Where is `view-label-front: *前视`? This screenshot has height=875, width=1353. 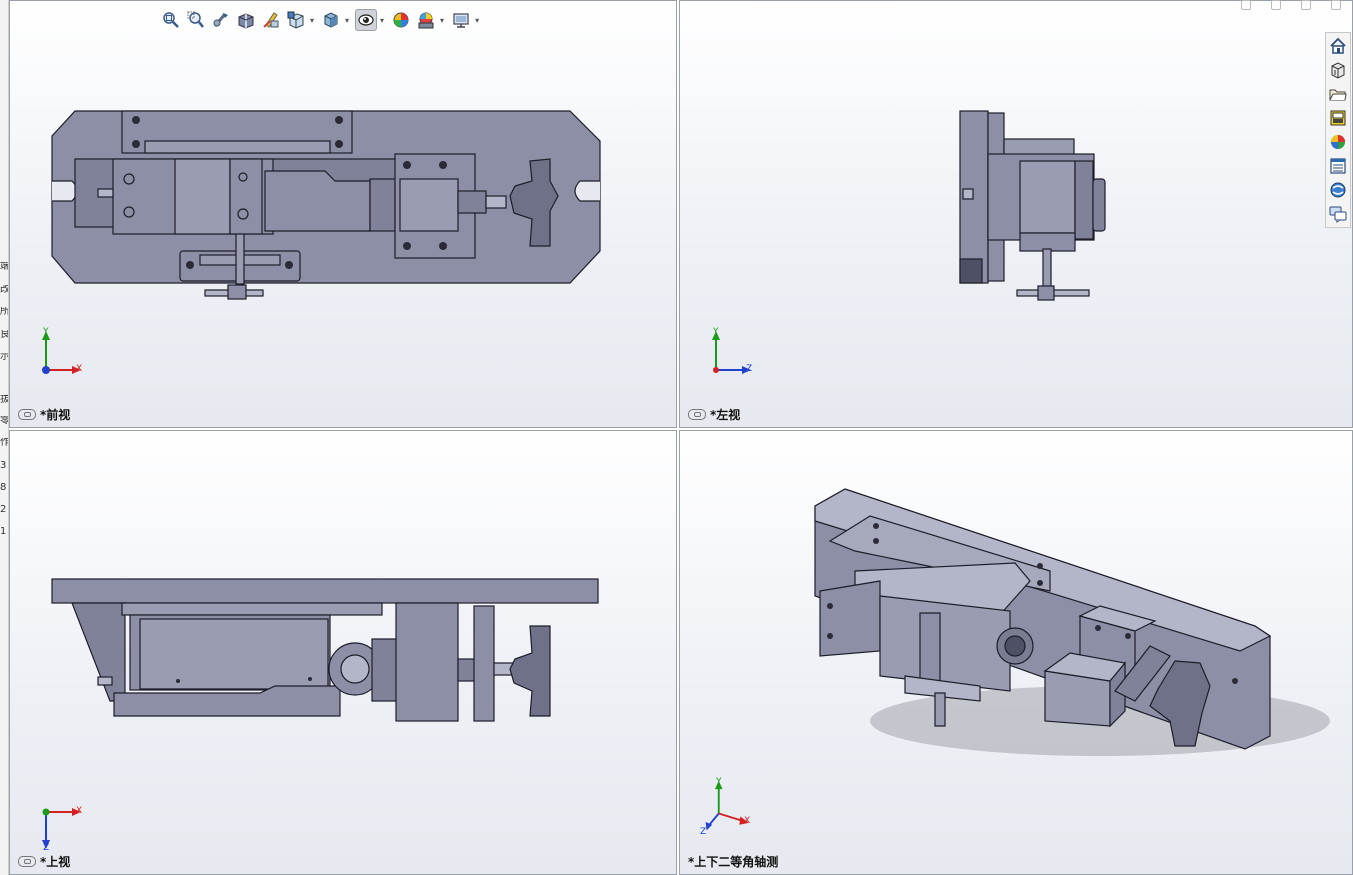 view-label-front: *前视 is located at coordinates (44, 414).